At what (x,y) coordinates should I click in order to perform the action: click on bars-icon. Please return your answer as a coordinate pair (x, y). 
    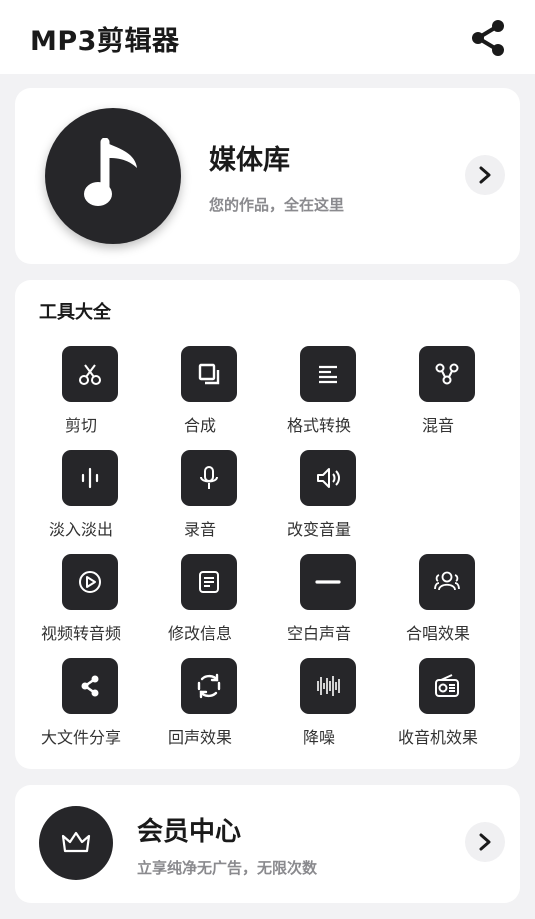
    Looking at the image, I should click on (328, 686).